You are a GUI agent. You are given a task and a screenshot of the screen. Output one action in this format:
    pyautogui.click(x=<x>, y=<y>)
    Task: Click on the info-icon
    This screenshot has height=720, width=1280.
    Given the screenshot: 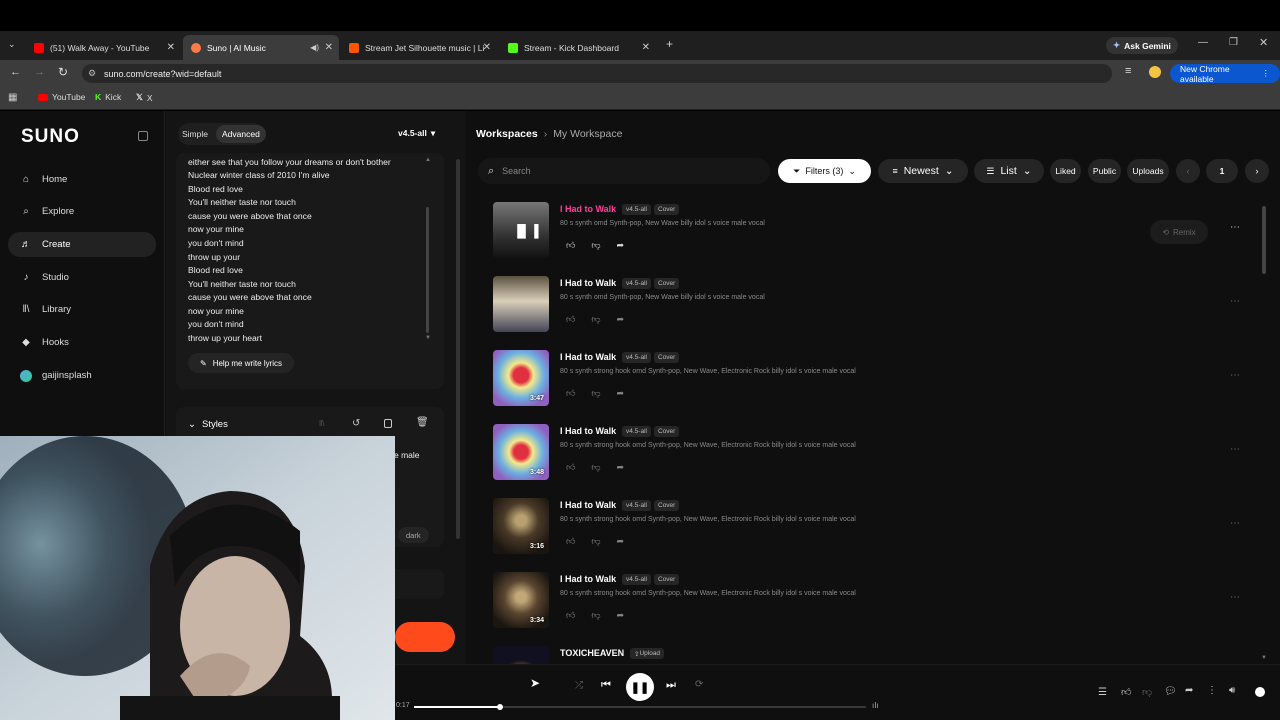 What is the action you would take?
    pyautogui.click(x=1260, y=692)
    